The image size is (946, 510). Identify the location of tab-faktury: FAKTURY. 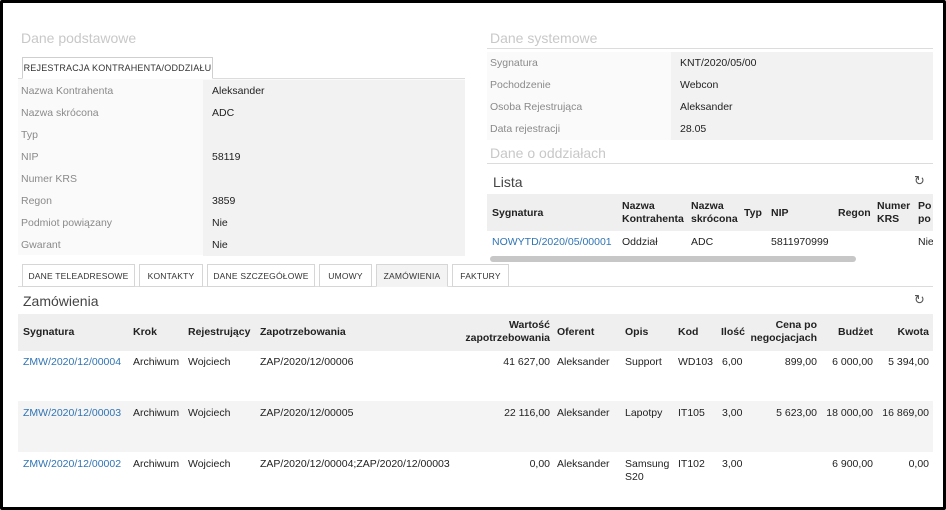
(480, 275).